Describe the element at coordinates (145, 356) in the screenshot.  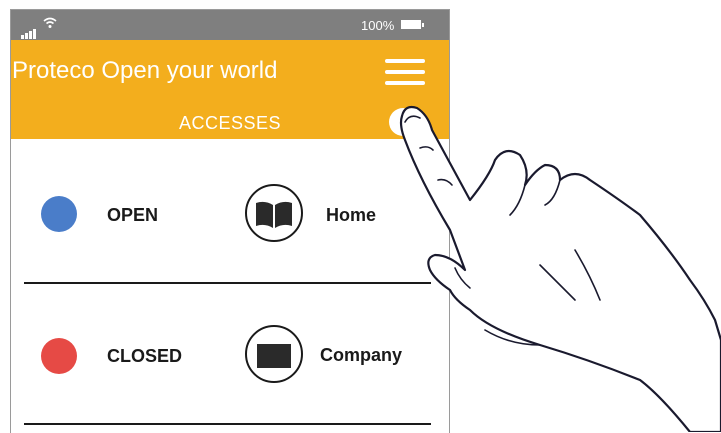
I see `status-label: CLOSED` at that location.